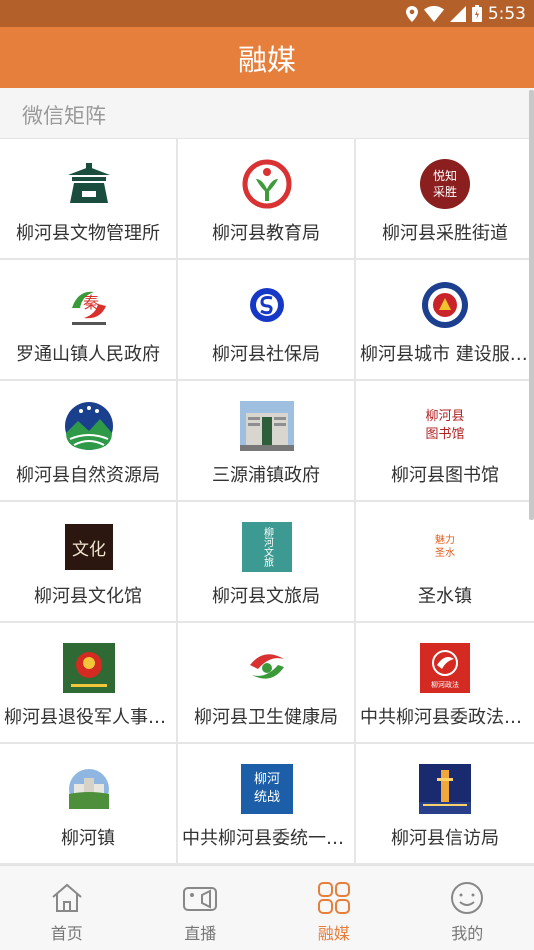 The image size is (534, 950). I want to click on account-name: 柳河县自然资源局, so click(88, 475).